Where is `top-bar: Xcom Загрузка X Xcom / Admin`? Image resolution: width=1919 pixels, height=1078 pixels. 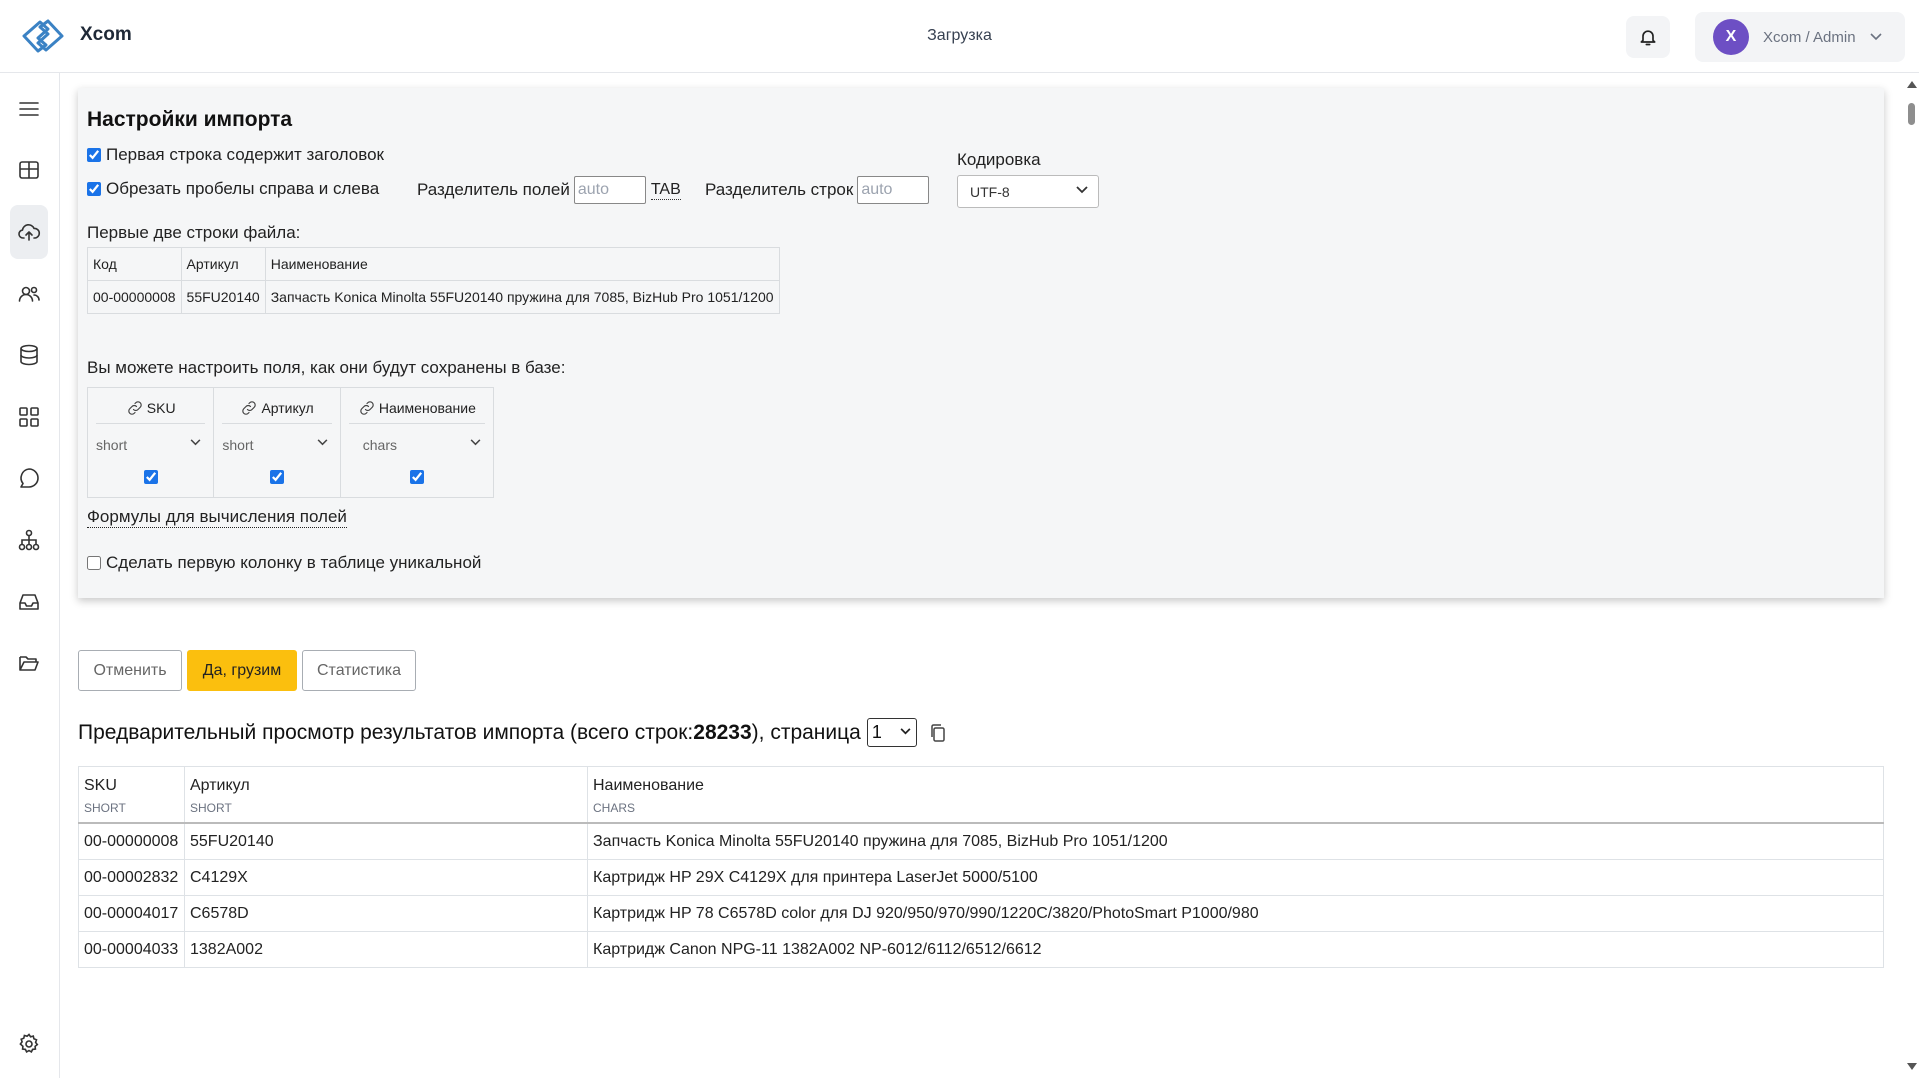 top-bar: Xcom Загрузка X Xcom / Admin is located at coordinates (959, 36).